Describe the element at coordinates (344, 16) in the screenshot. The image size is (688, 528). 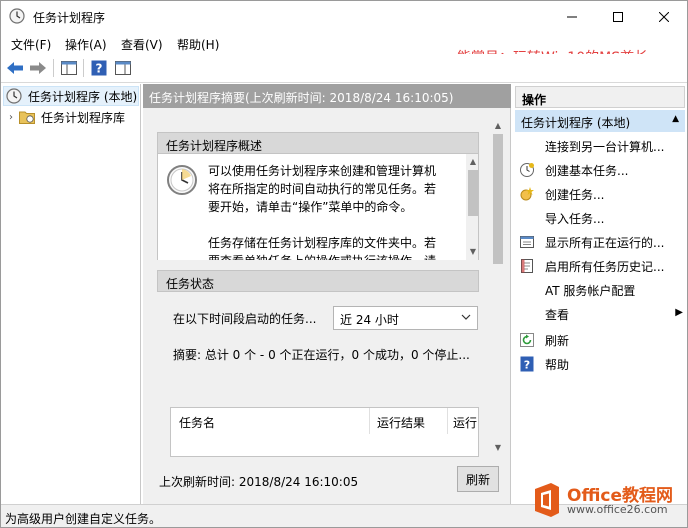
I see `title-bar: 任务计划程序` at that location.